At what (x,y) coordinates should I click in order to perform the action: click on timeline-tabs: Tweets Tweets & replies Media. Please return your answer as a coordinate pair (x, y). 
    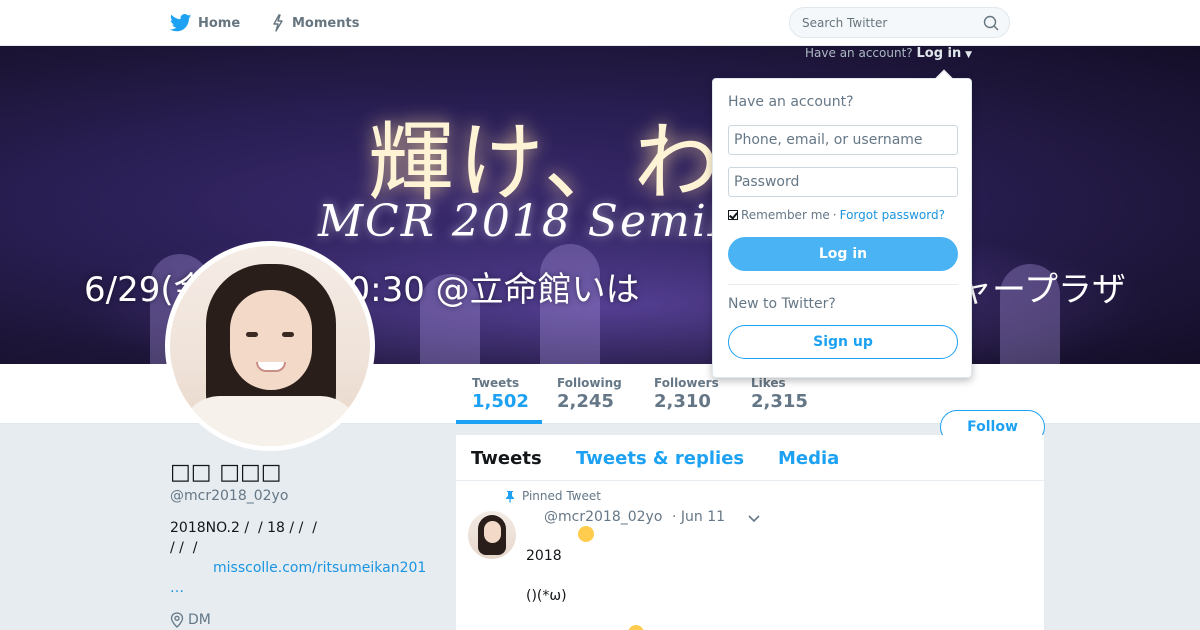
    Looking at the image, I should click on (750, 458).